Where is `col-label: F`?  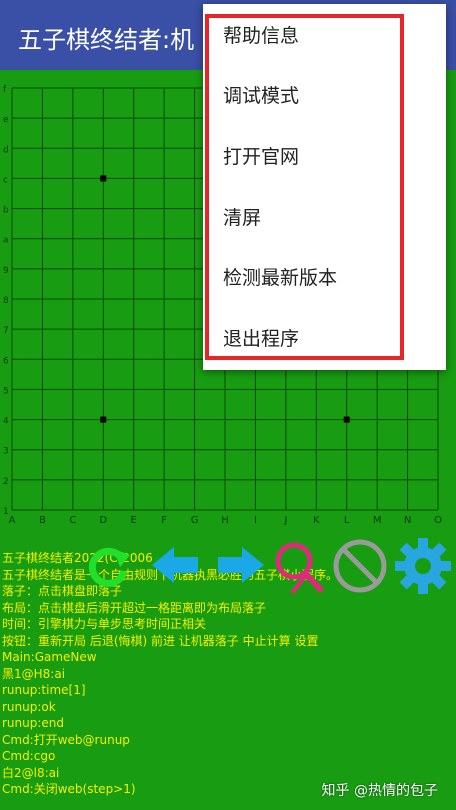
col-label: F is located at coordinates (164, 520).